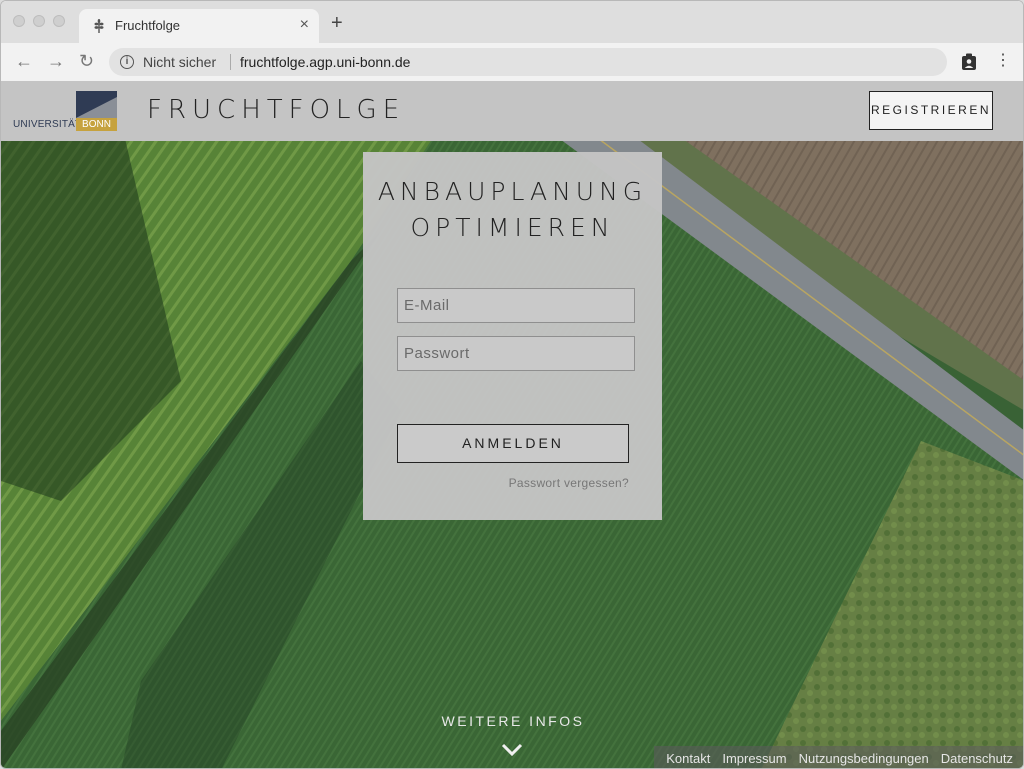  What do you see at coordinates (754, 758) in the screenshot?
I see `footer-link-impressum: Impressum` at bounding box center [754, 758].